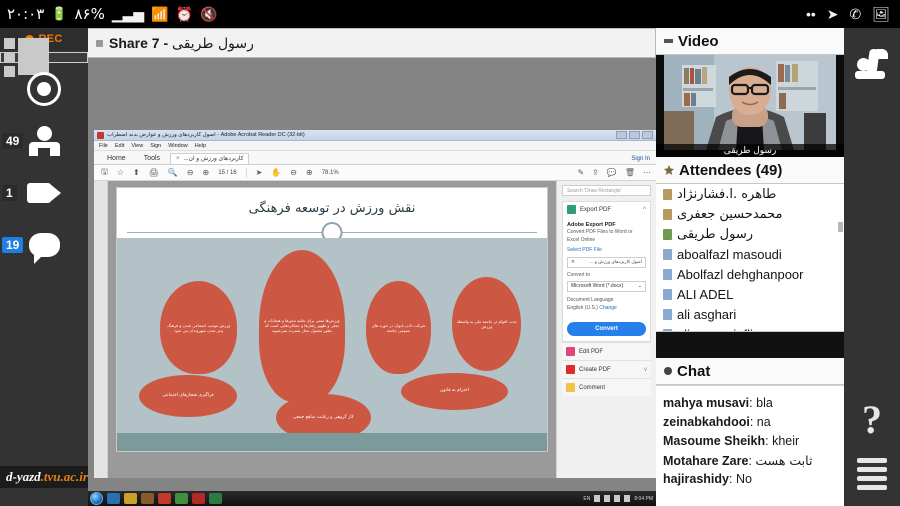 Image resolution: width=900 pixels, height=506 pixels. What do you see at coordinates (617, 498) in the screenshot?
I see `tray-network-icon` at bounding box center [617, 498].